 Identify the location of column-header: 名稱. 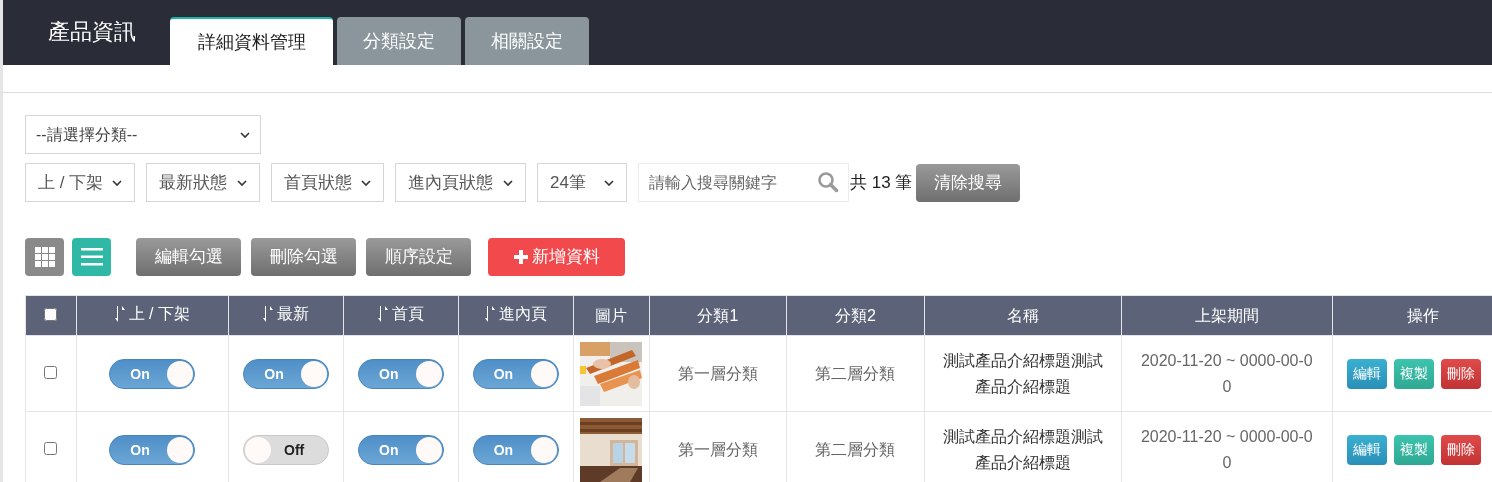
(1022, 315).